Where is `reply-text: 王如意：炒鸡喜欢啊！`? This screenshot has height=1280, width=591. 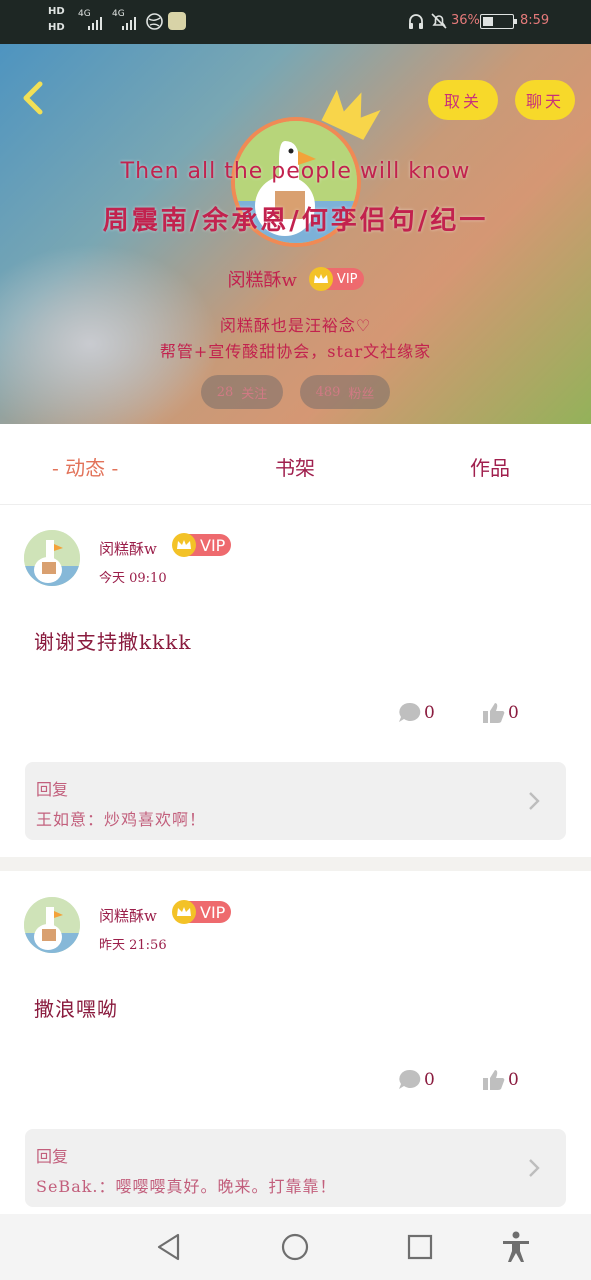 reply-text: 王如意：炒鸡喜欢啊！ is located at coordinates (121, 819).